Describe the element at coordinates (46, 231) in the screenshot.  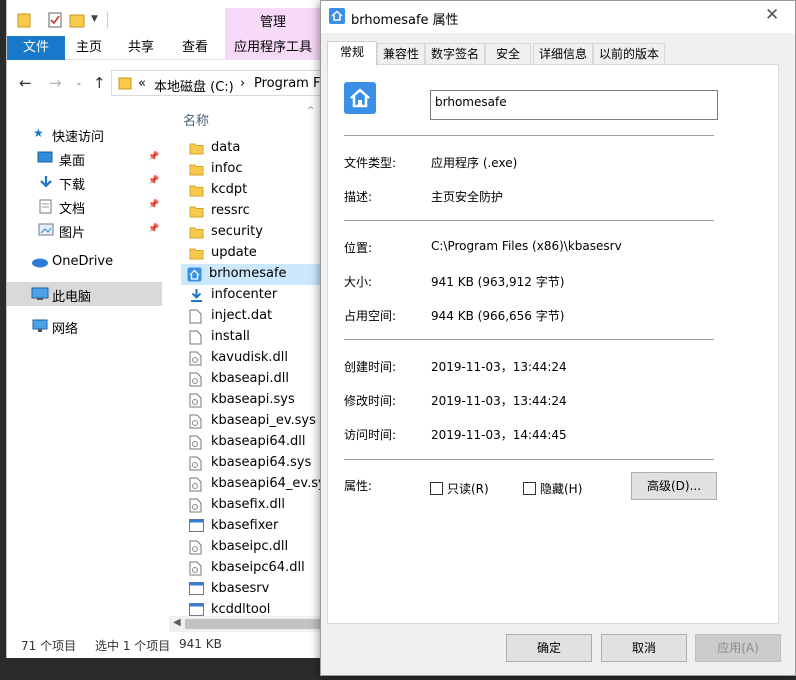
I see `pictures-icon` at that location.